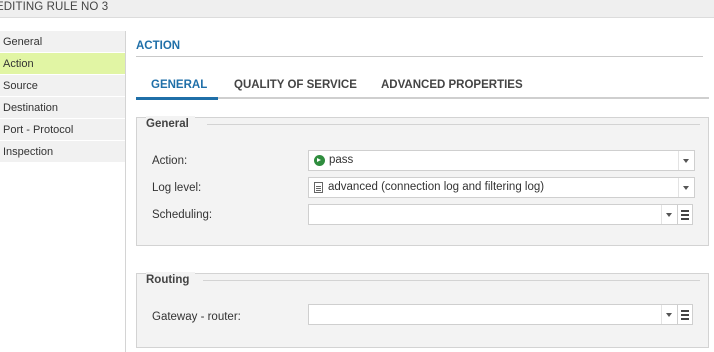  I want to click on action-label: Action:, so click(170, 161).